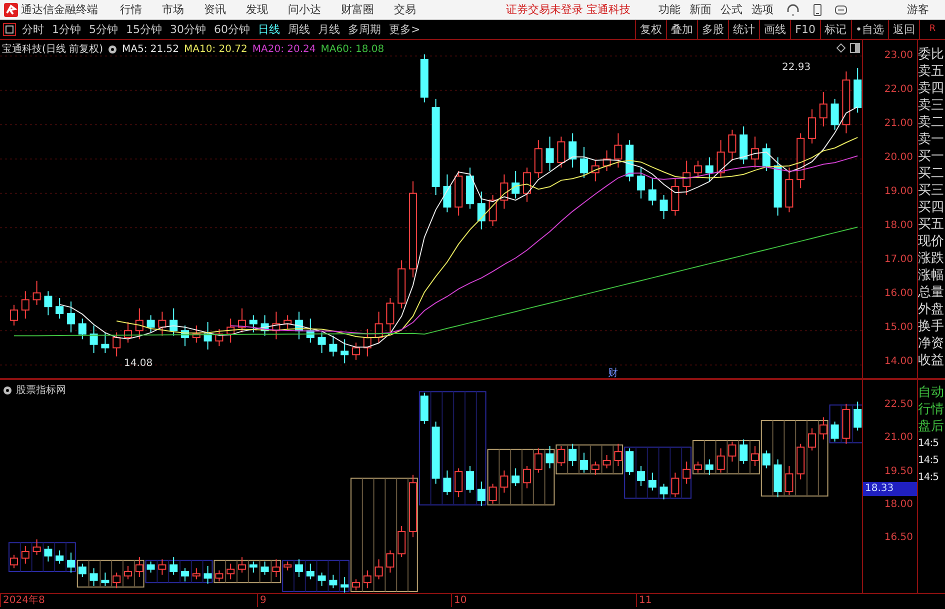 This screenshot has width=945, height=609. What do you see at coordinates (66, 29) in the screenshot?
I see `period-tab: 1分钟` at bounding box center [66, 29].